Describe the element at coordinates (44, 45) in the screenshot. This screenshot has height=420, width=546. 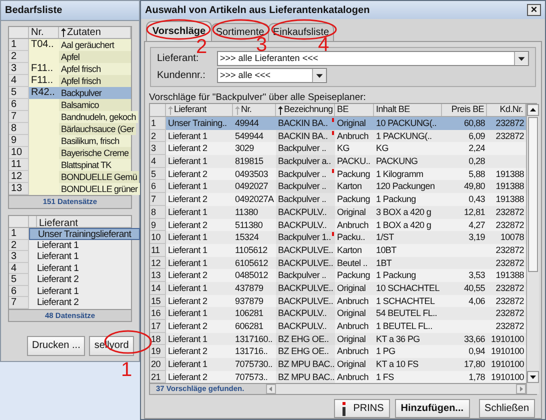
I see `table-cell: T04..` at that location.